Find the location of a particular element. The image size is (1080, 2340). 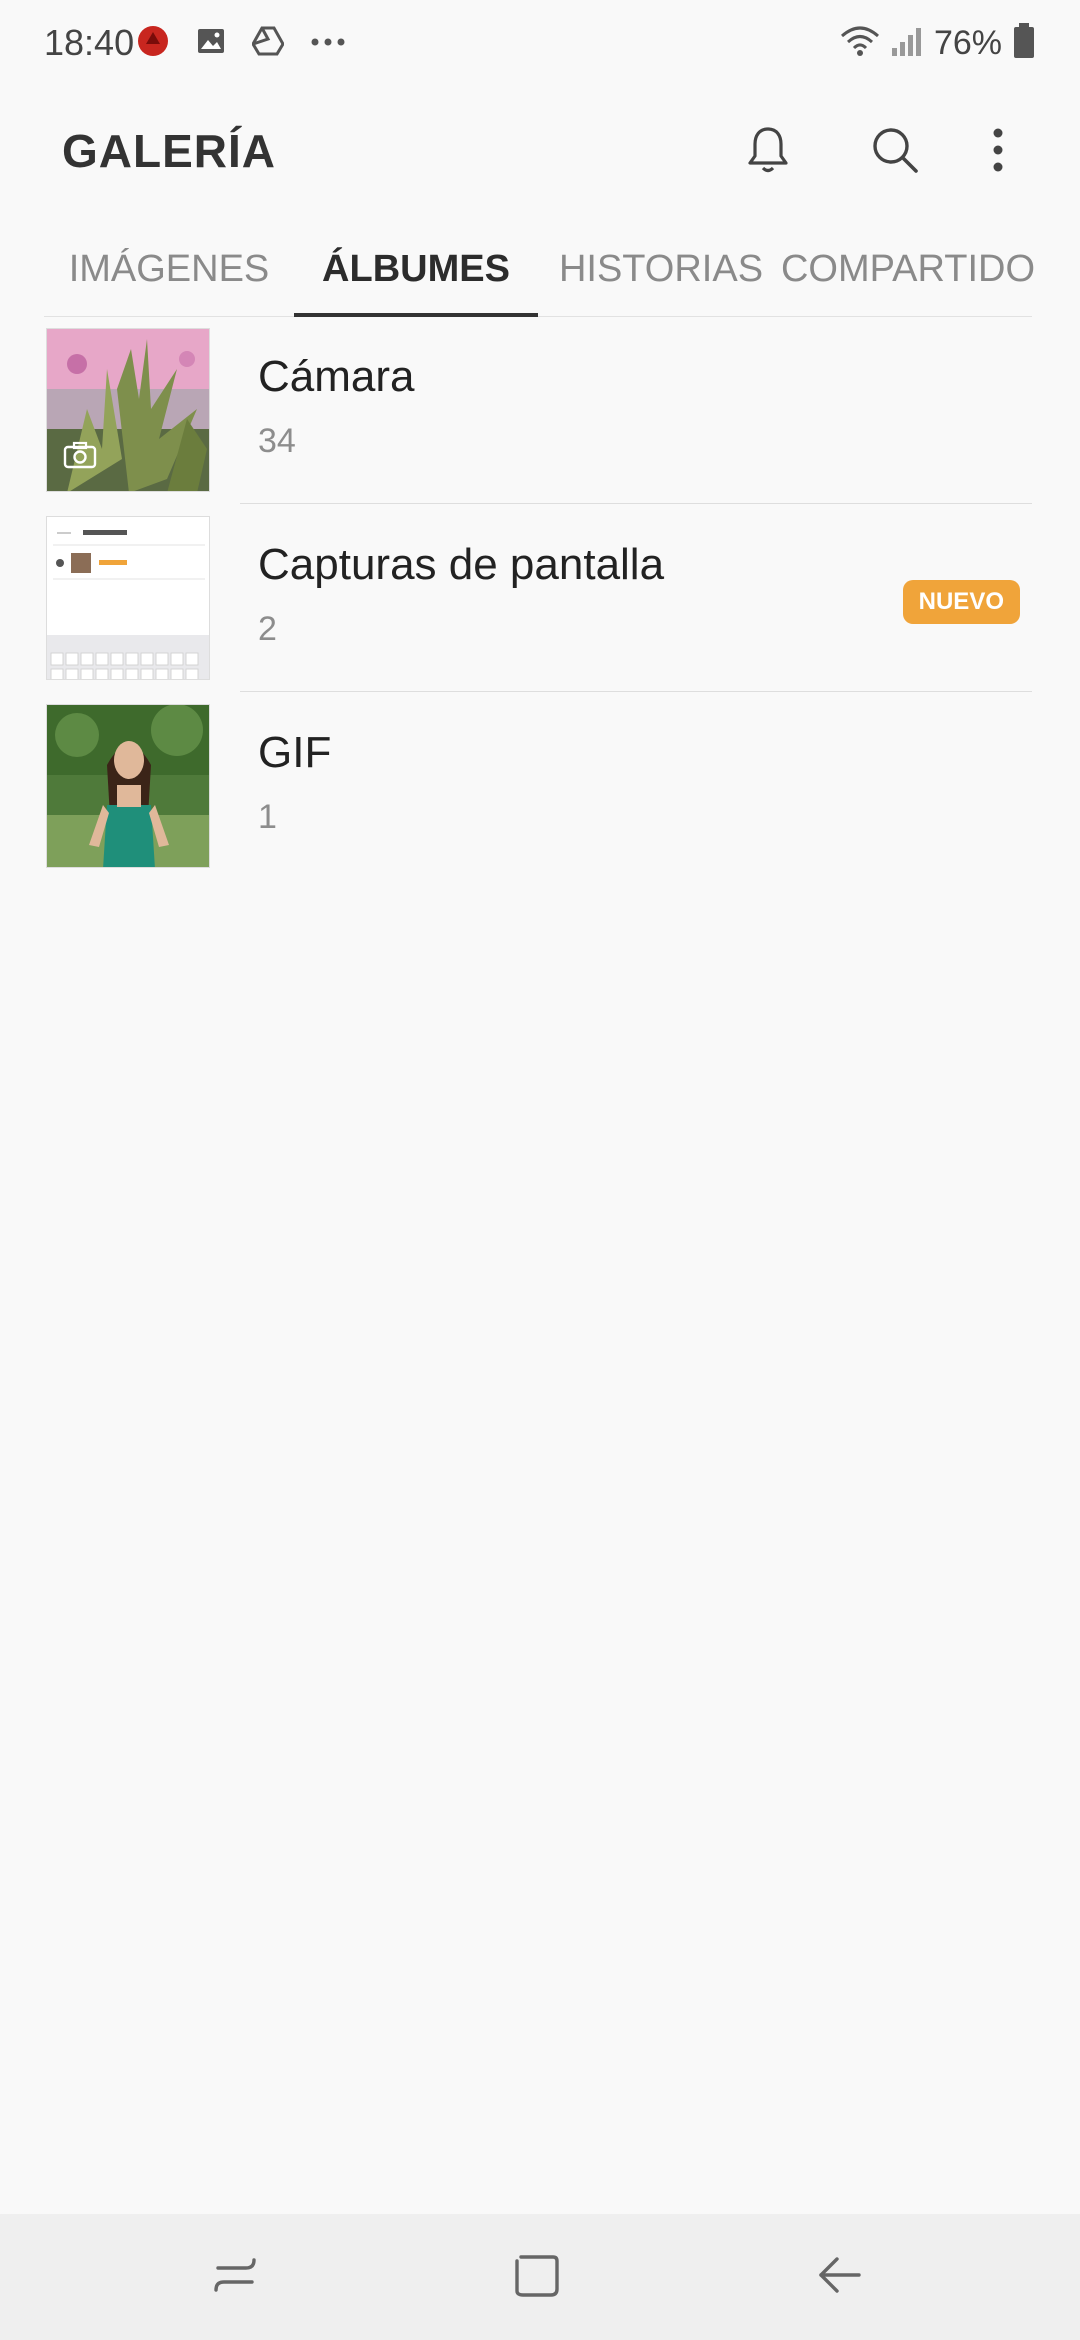

back-icon is located at coordinates (839, 2277).